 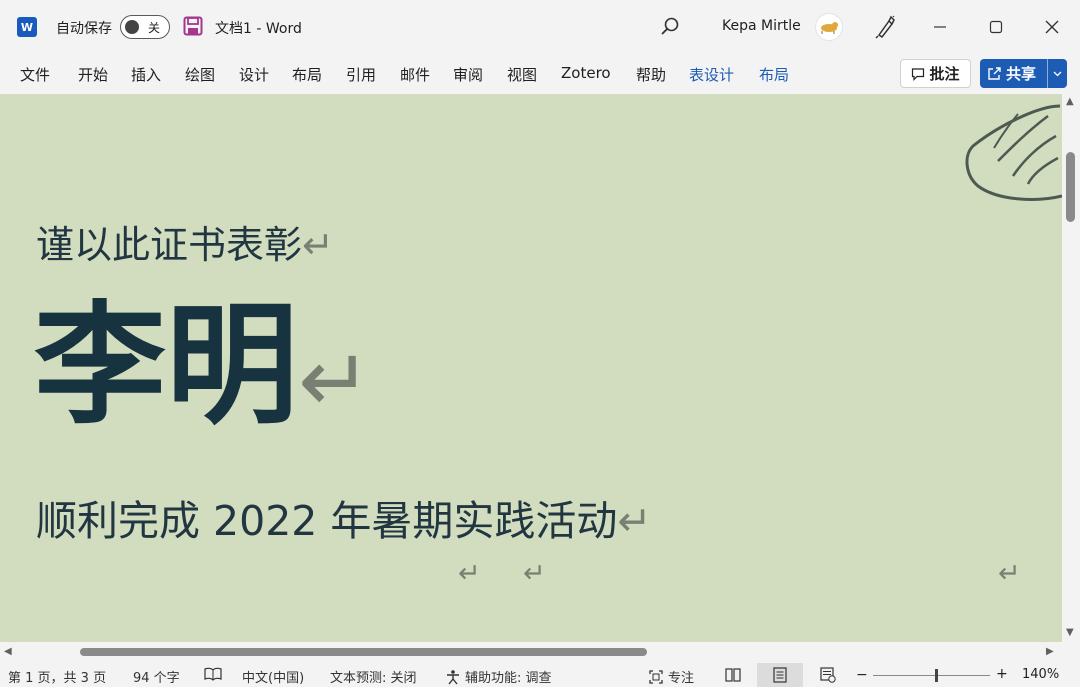 I want to click on share-icon, so click(x=994, y=73).